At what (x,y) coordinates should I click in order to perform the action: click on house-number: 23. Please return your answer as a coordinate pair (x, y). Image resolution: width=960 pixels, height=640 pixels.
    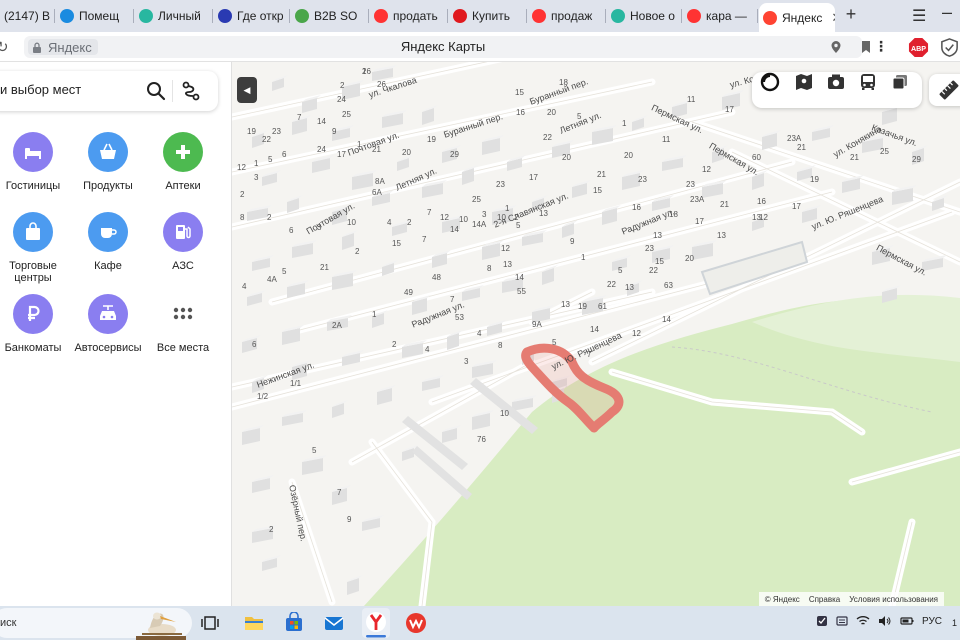
    Looking at the image, I should click on (642, 179).